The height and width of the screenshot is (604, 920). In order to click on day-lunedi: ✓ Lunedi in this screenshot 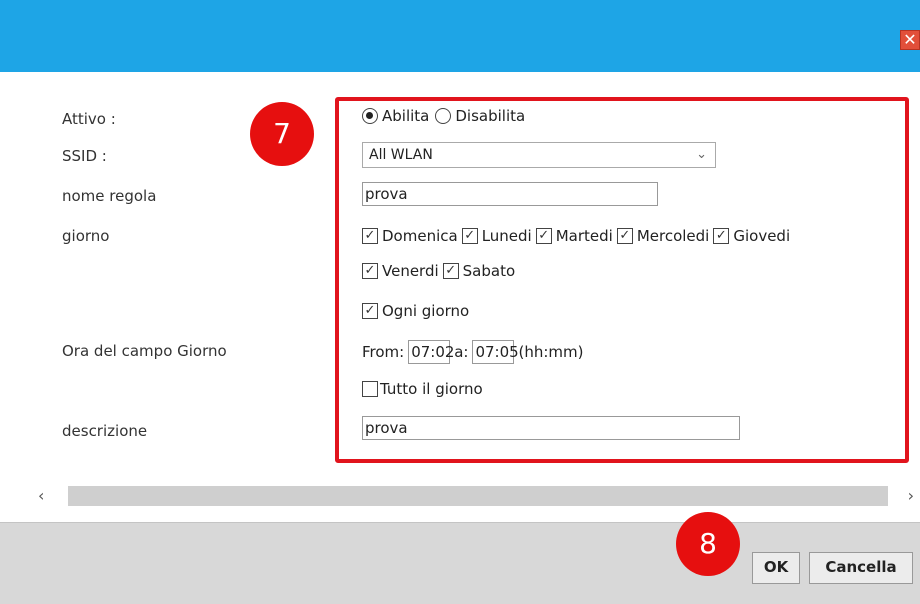, I will do `click(496, 236)`.